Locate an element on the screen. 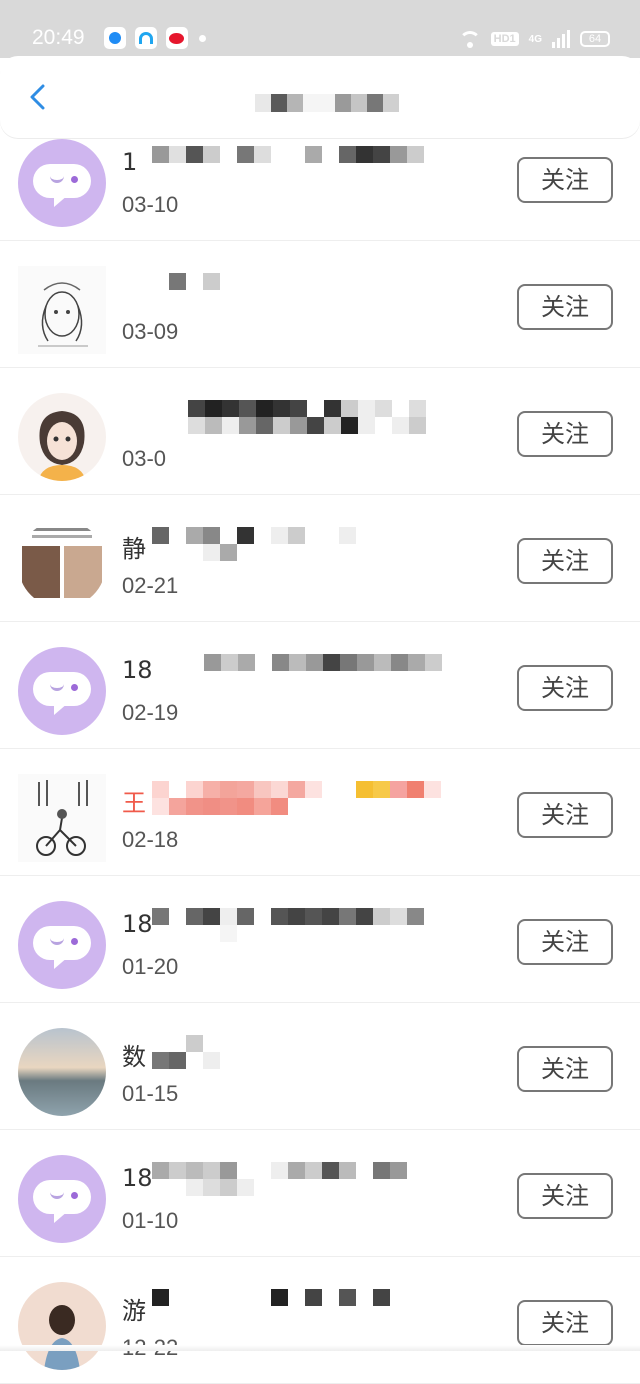  follow-date: 03-10 is located at coordinates (150, 204).